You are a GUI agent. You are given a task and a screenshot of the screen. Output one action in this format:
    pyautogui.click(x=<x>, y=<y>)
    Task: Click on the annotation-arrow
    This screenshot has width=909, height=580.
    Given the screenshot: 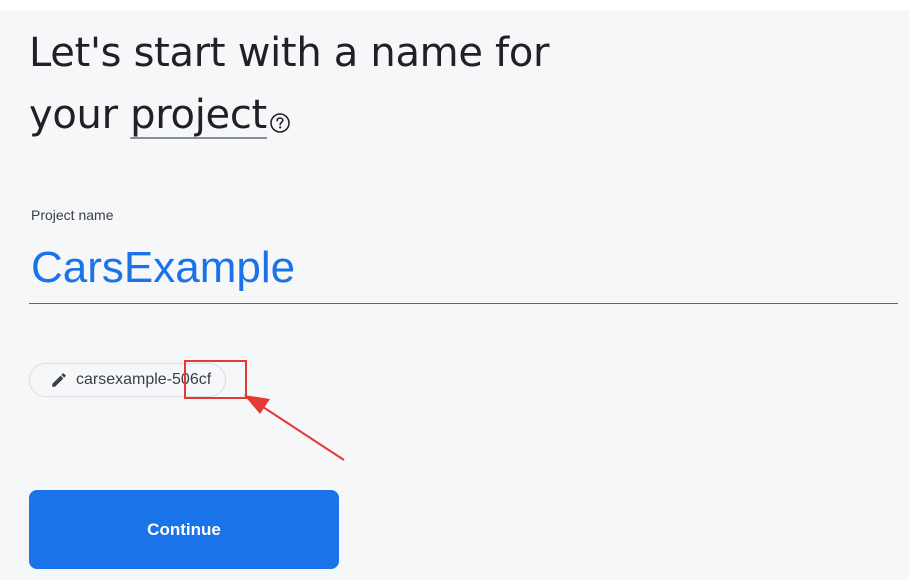 What is the action you would take?
    pyautogui.click(x=294, y=428)
    